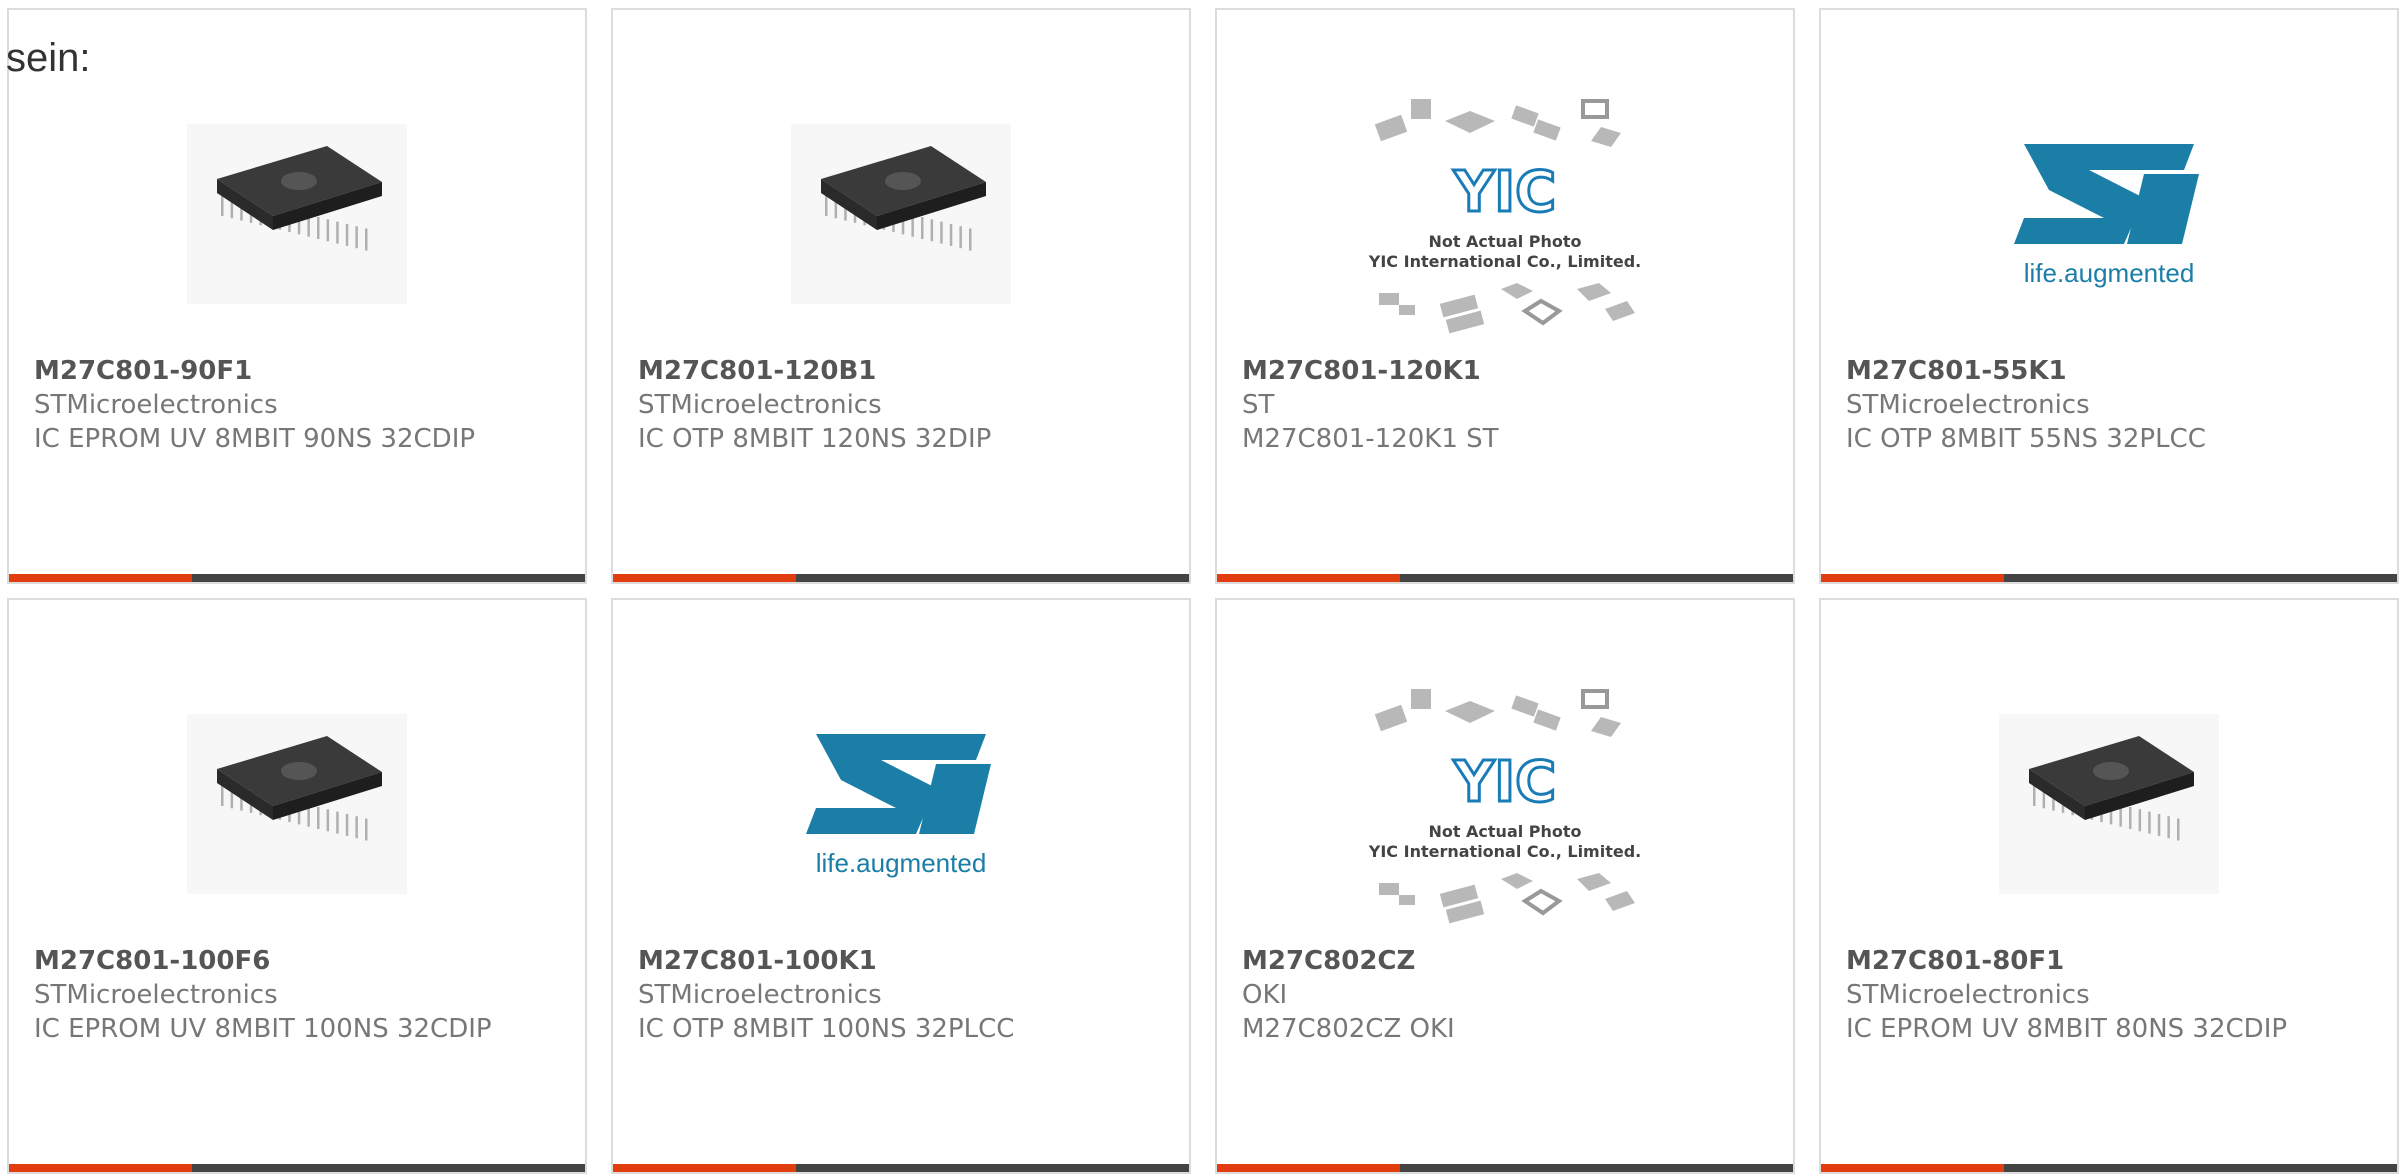 The height and width of the screenshot is (1174, 2400). What do you see at coordinates (297, 371) in the screenshot?
I see `product-part-number: M27C801-90F1` at bounding box center [297, 371].